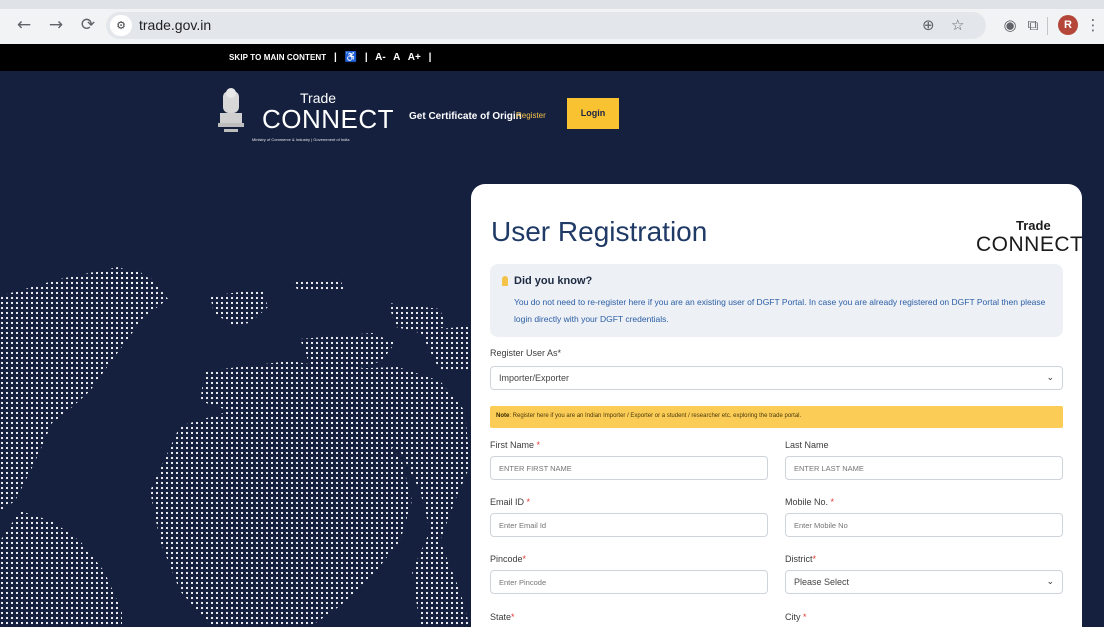 This screenshot has height=627, width=1104. Describe the element at coordinates (502, 617) in the screenshot. I see `state-label: State*` at that location.